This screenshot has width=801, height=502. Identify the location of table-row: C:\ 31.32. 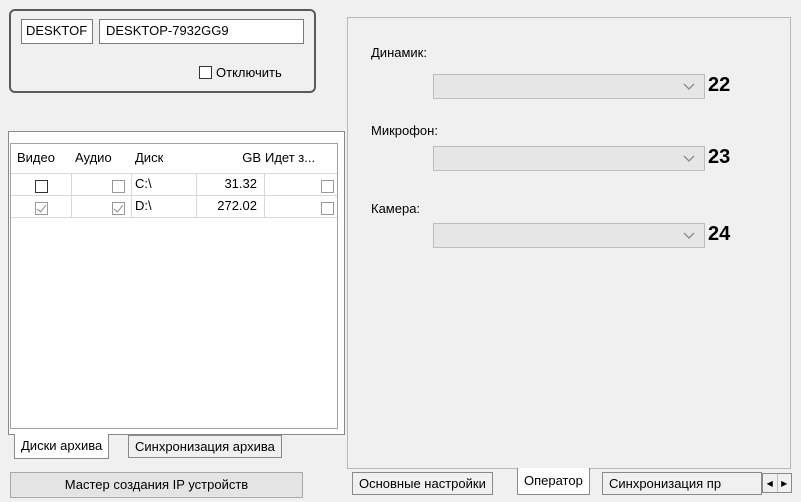
(174, 184).